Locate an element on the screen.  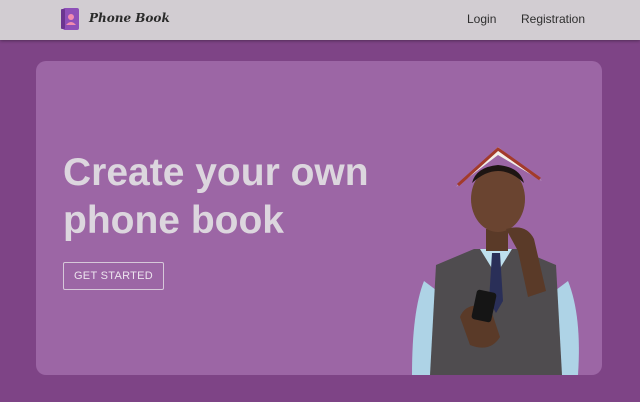
hero-title: Create your own phone book is located at coordinates (216, 196).